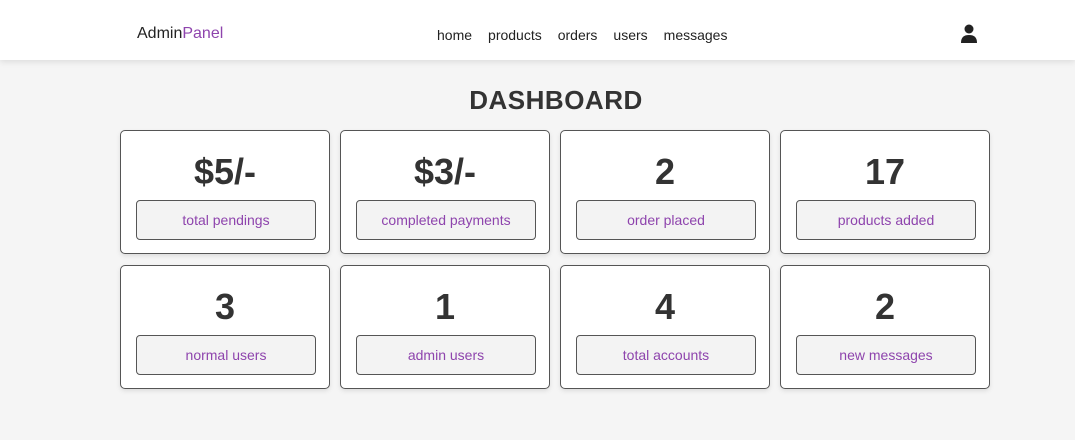  Describe the element at coordinates (578, 35) in the screenshot. I see `nav-link-orders: orders` at that location.